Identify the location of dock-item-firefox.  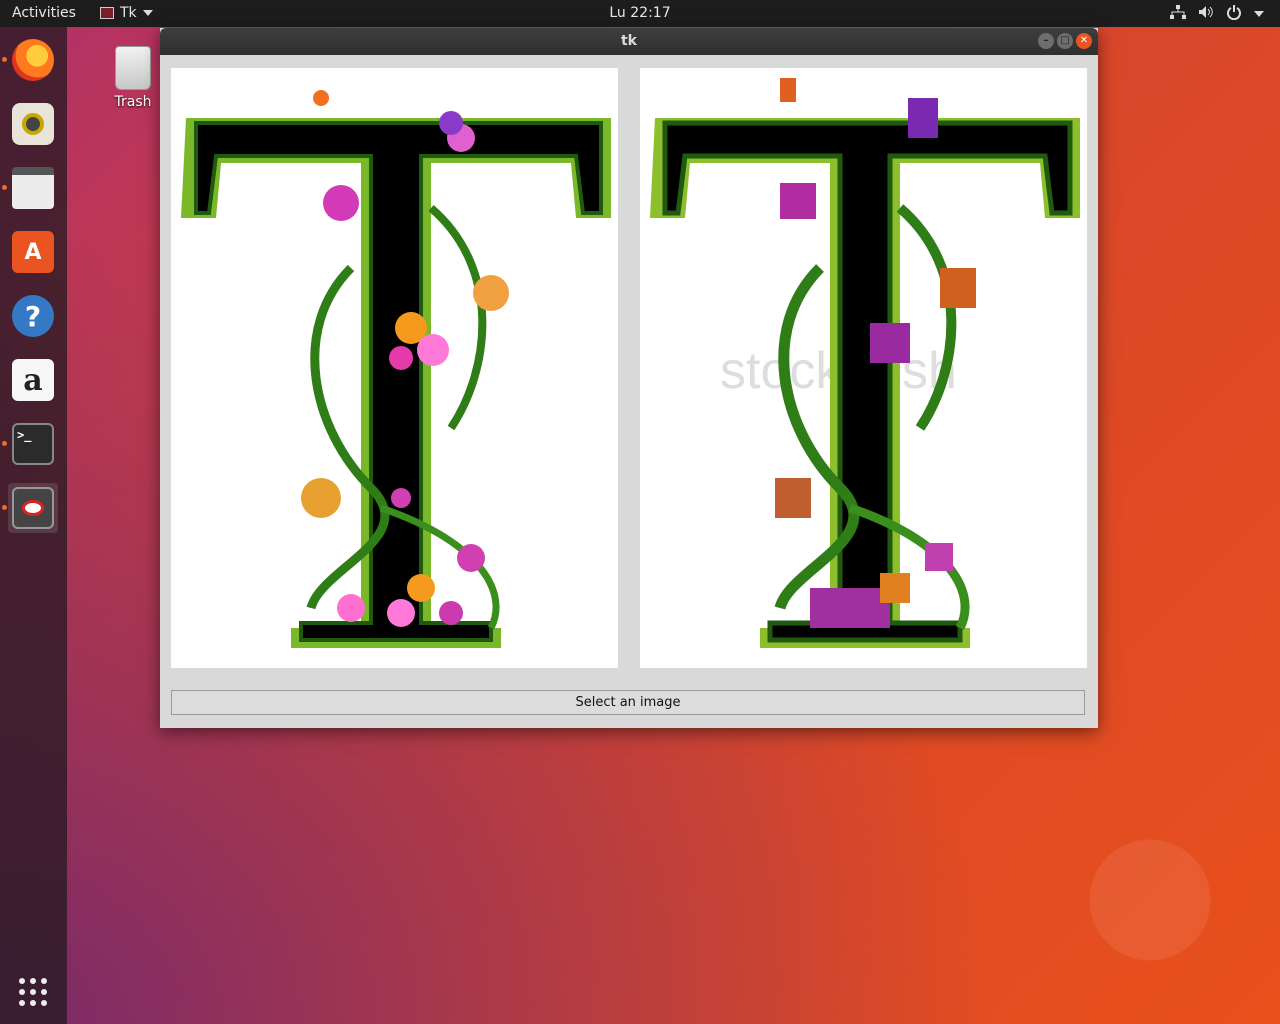
(33, 60).